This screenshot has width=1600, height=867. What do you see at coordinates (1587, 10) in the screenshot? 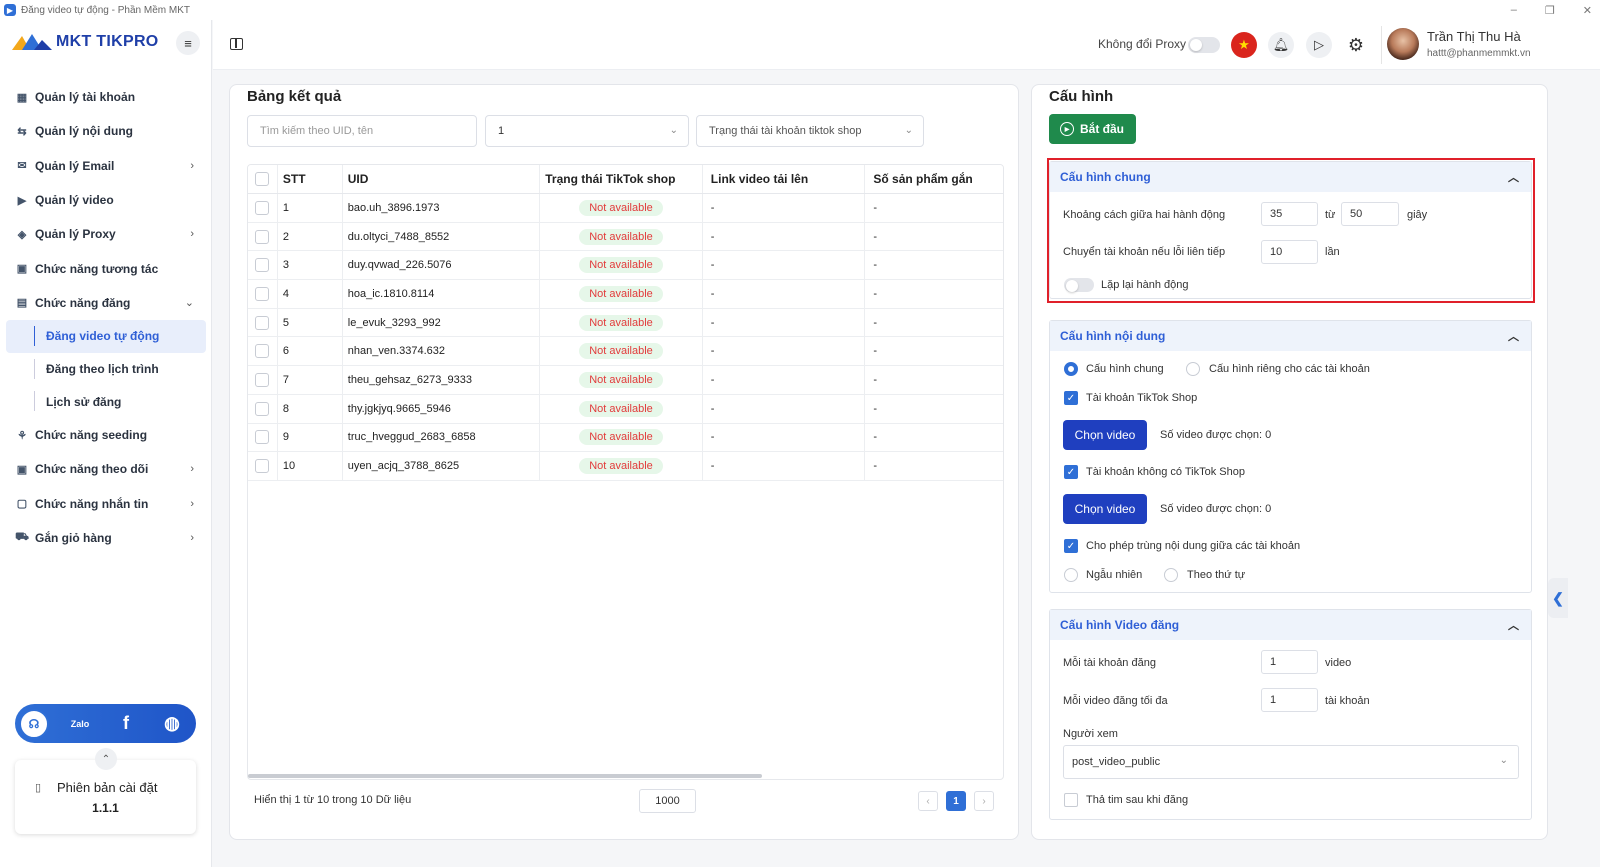
I see `close-button: ✕` at bounding box center [1587, 10].